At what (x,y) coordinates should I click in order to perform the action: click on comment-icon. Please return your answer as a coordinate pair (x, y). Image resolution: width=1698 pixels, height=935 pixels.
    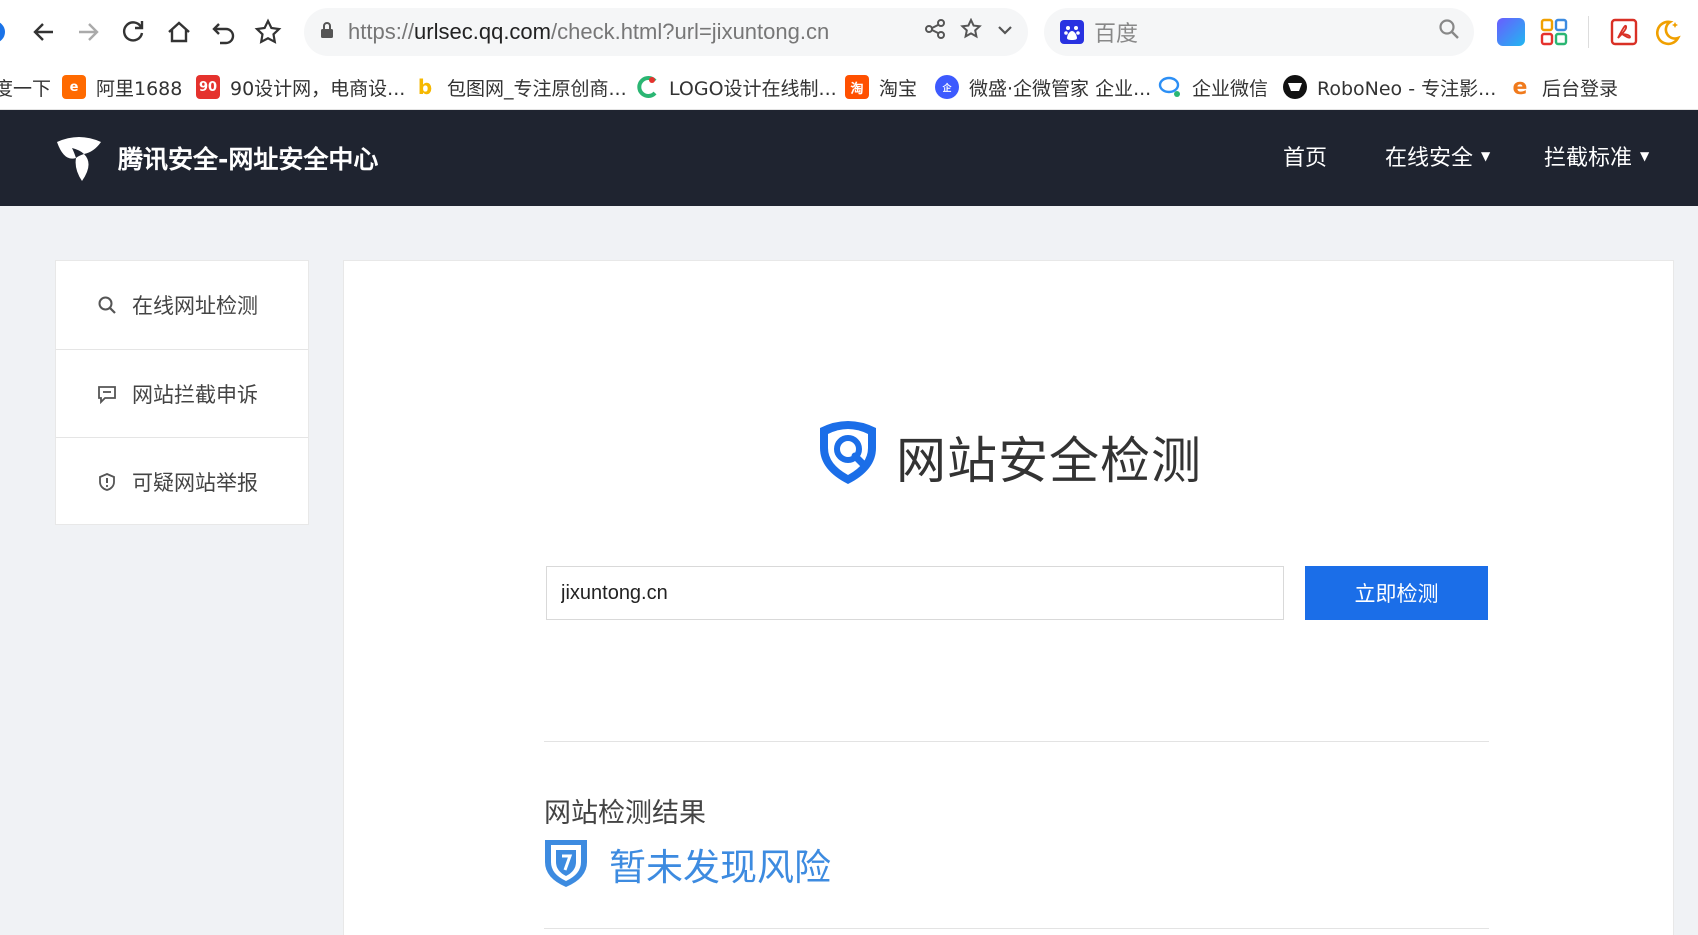
    Looking at the image, I should click on (107, 394).